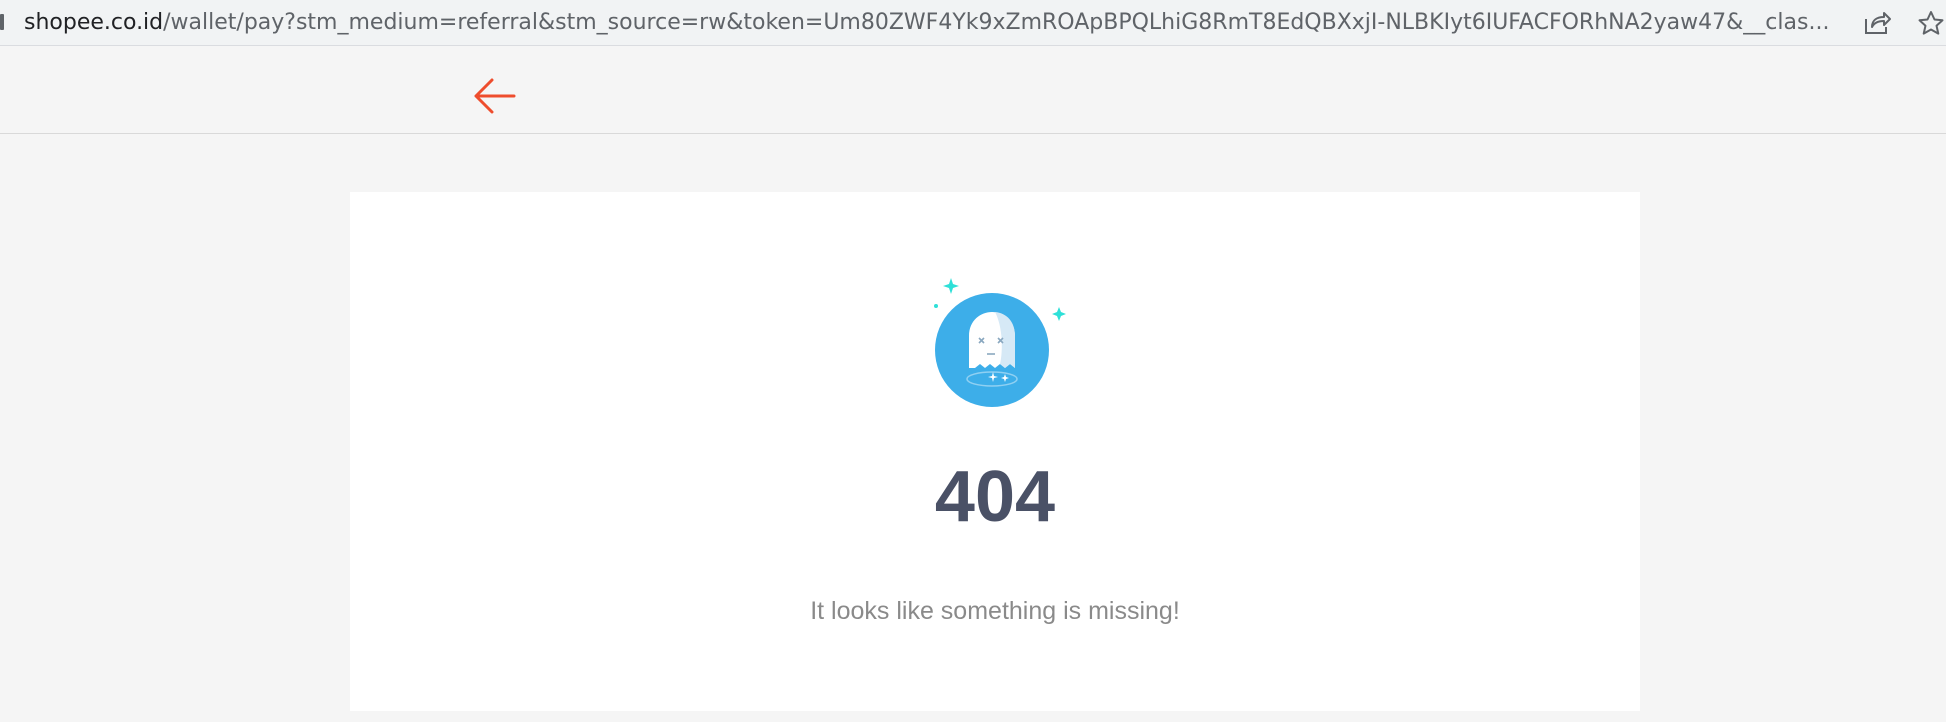  What do you see at coordinates (995, 611) in the screenshot?
I see `error-message: It looks like something is missing!` at bounding box center [995, 611].